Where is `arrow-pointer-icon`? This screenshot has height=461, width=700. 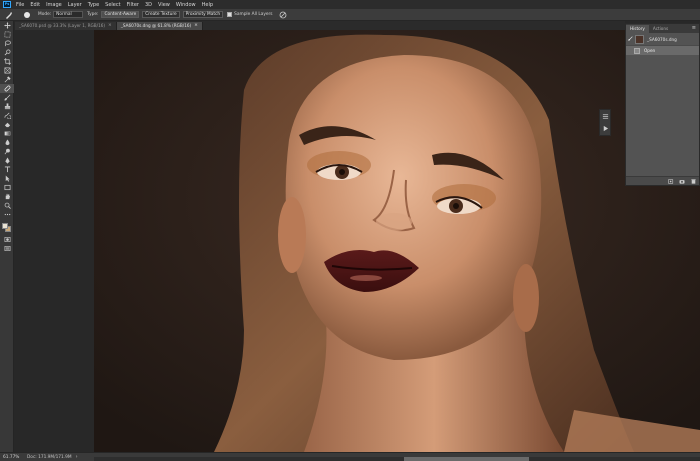
arrow-pointer-icon is located at coordinates (7, 178).